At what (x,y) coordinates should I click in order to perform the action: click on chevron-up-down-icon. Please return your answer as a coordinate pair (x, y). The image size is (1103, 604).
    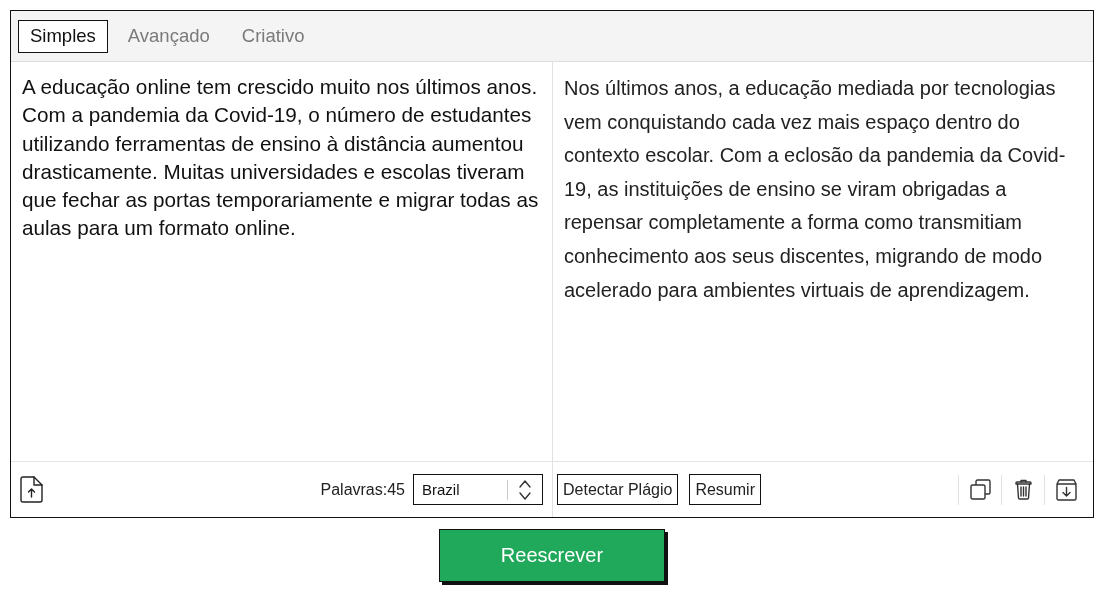
    Looking at the image, I should click on (525, 489).